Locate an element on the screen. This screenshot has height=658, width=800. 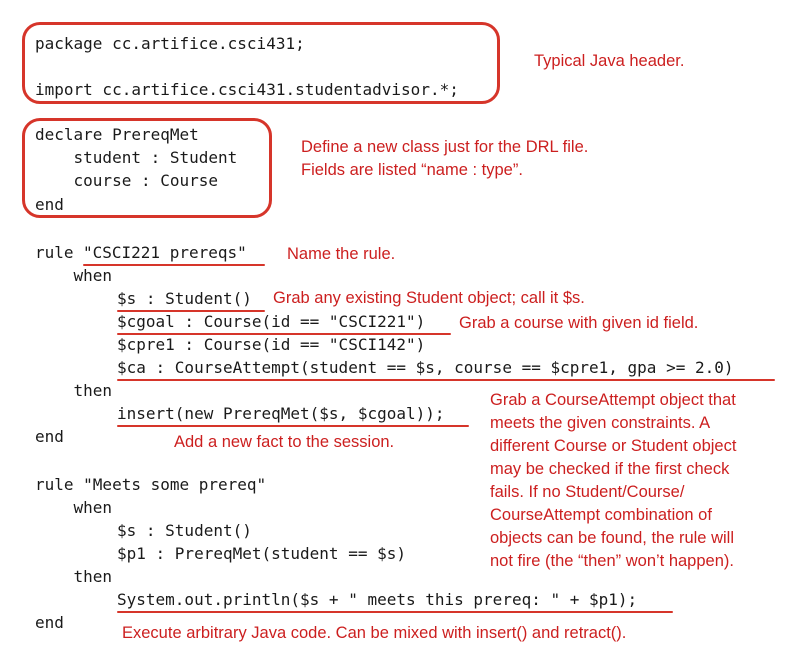
rule1-courseattempt-note-1: Grab a CourseAttempt object that is located at coordinates (613, 400).